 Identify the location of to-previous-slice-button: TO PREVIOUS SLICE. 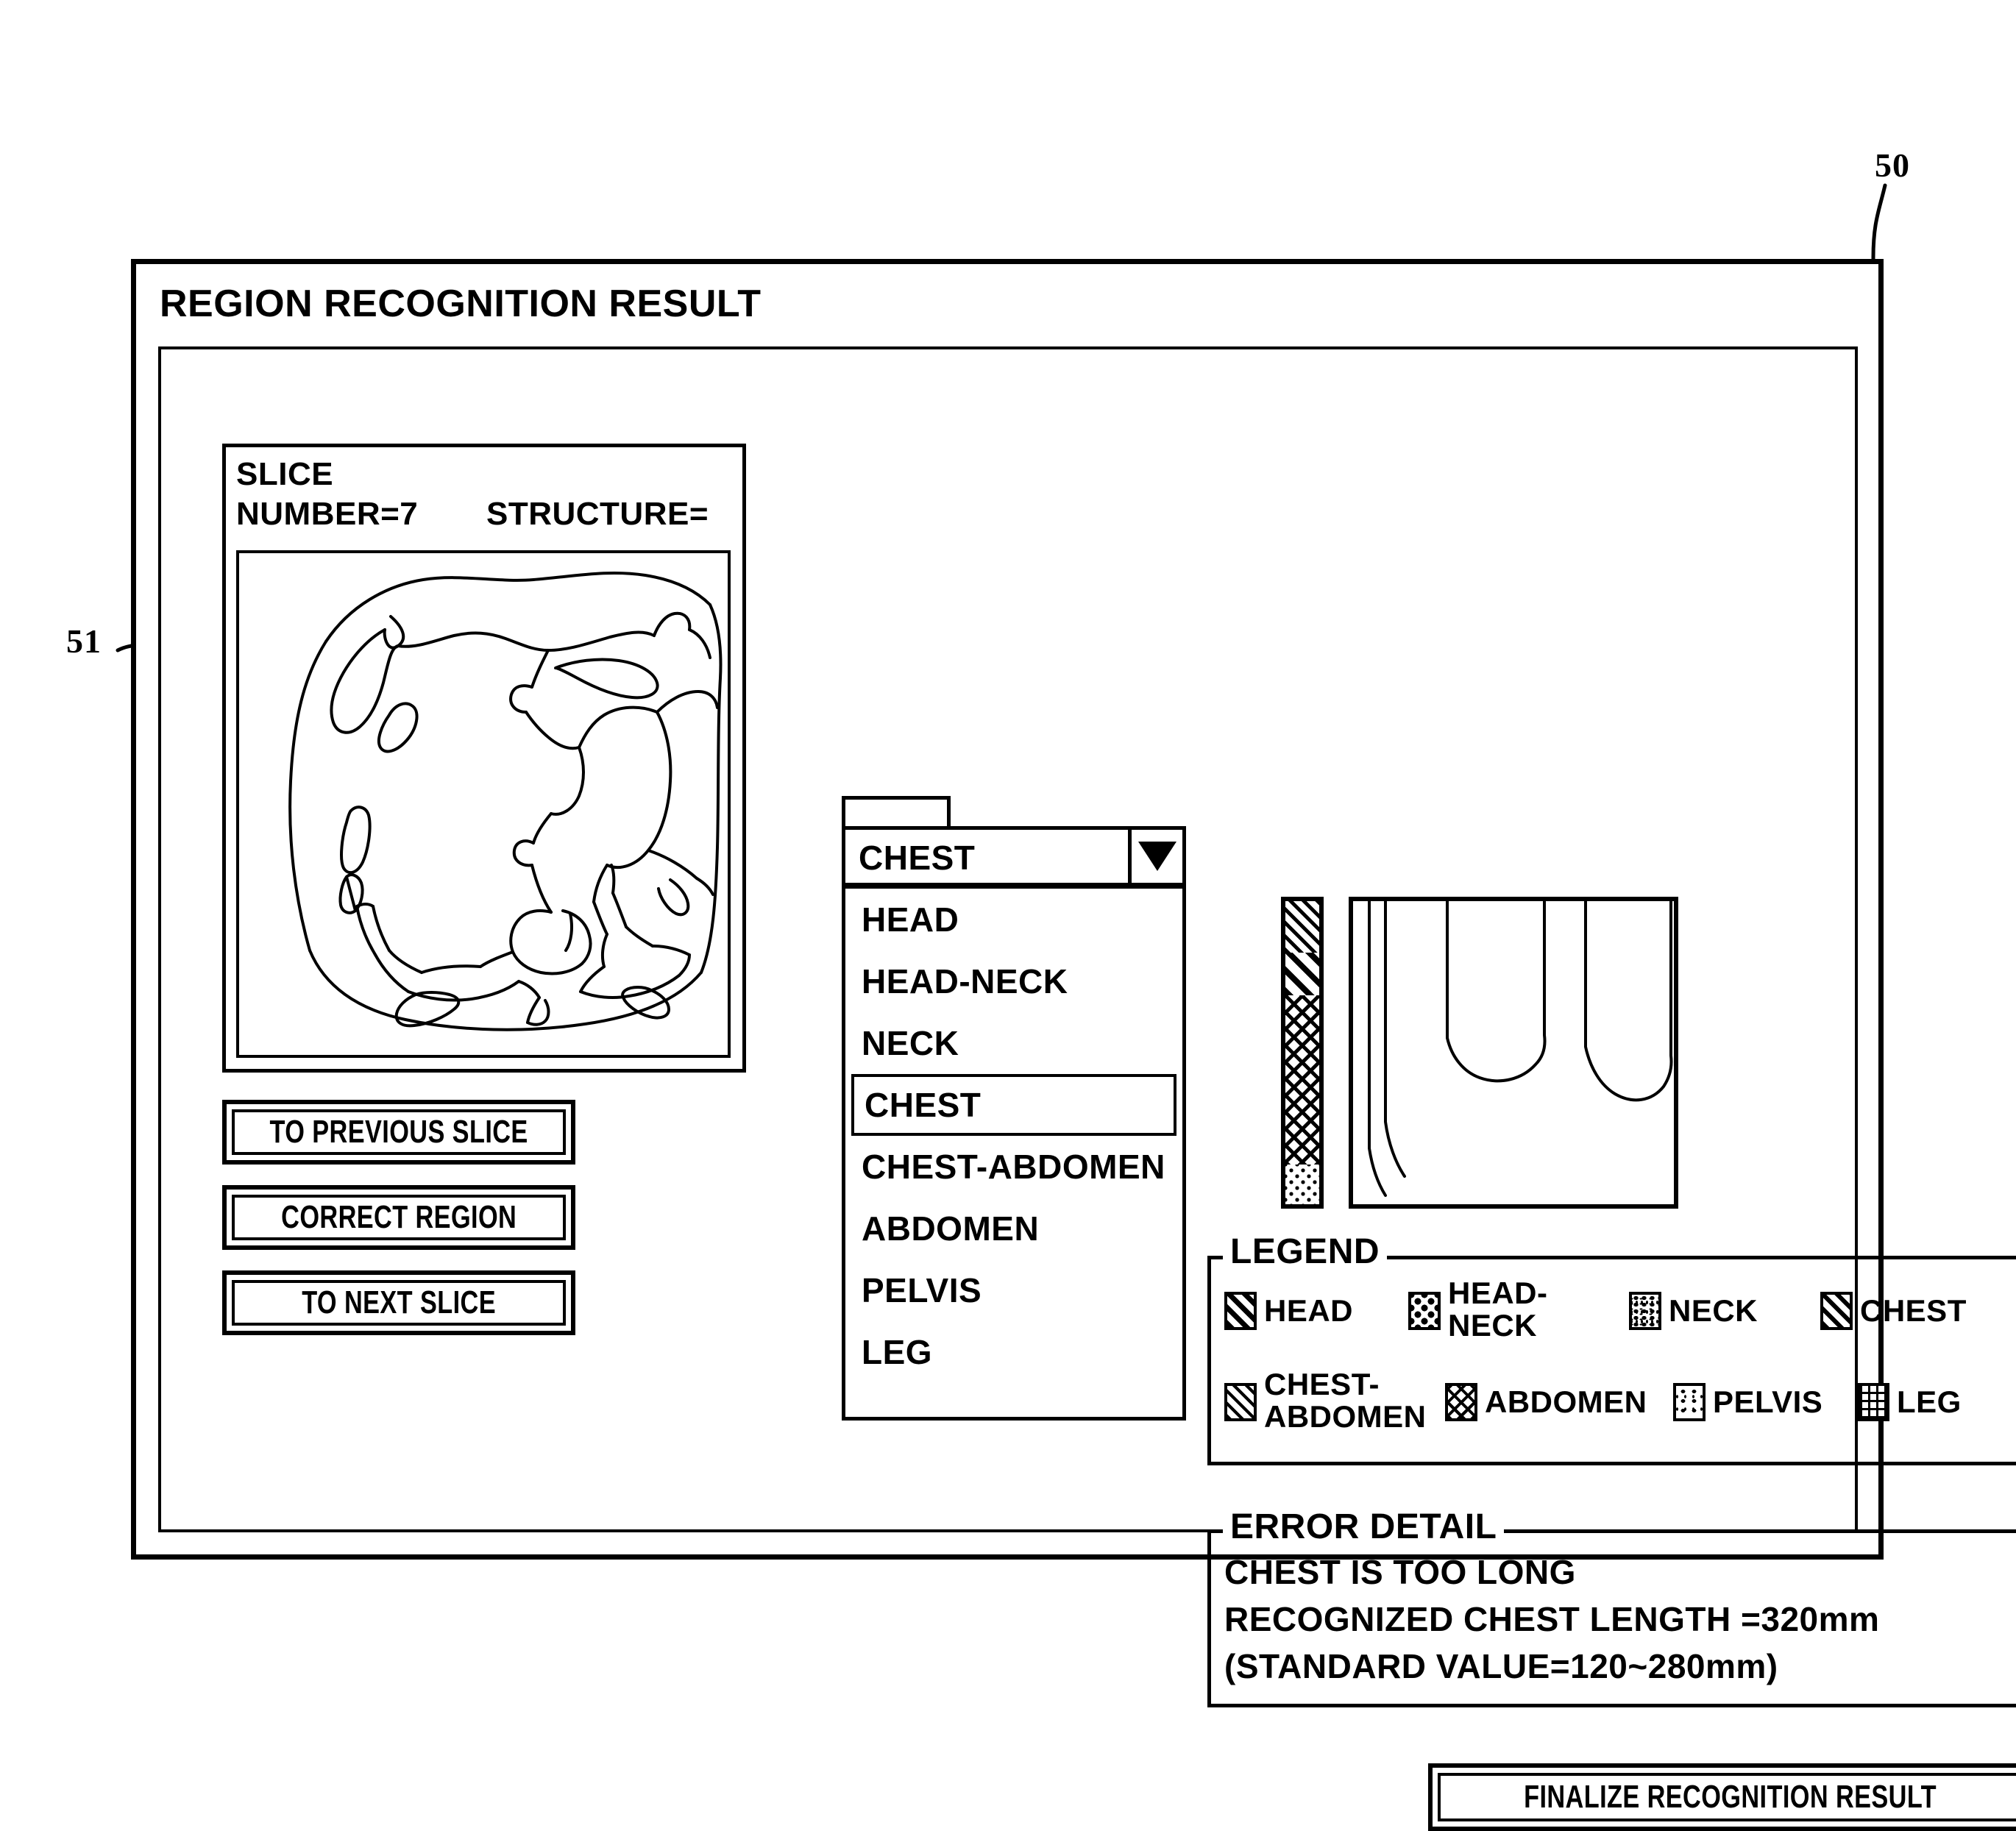
(398, 1132).